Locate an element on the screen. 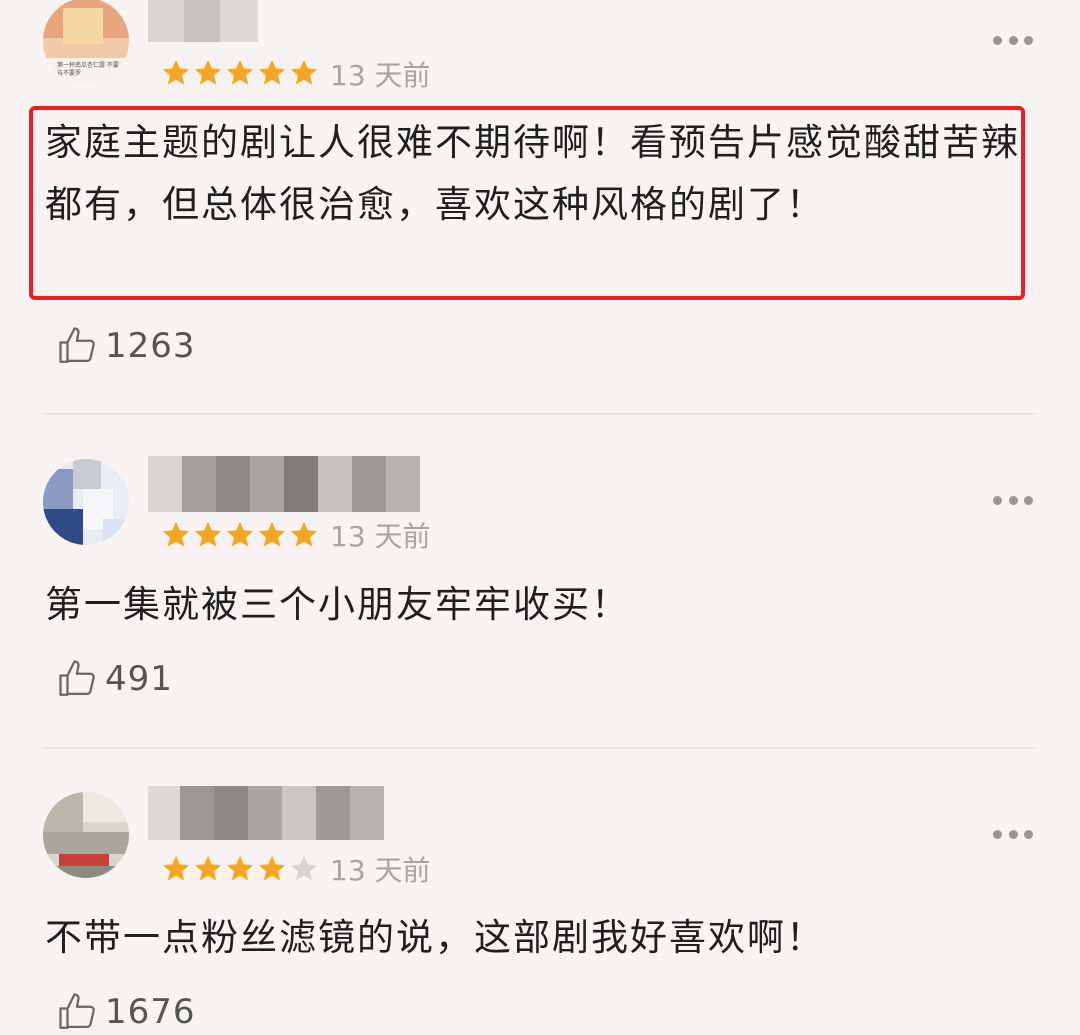 The image size is (1080, 1035). avatar: 第一杯南瓜杏仁露 不要告不要罗 is located at coordinates (86, 42).